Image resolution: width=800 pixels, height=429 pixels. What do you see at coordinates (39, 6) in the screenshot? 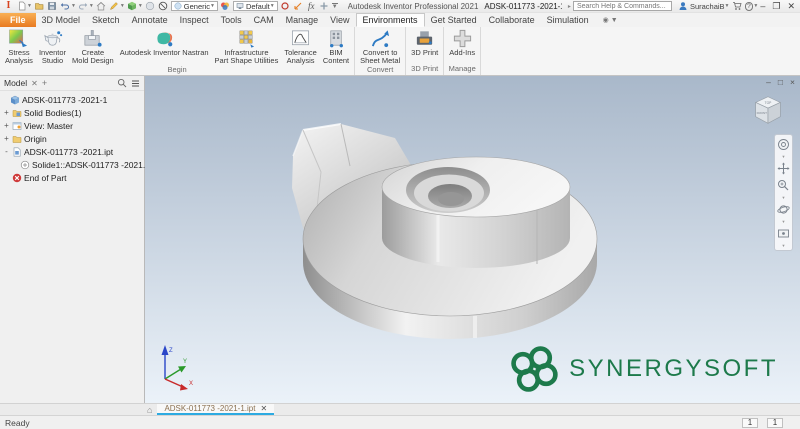
I see `open-file-icon` at bounding box center [39, 6].